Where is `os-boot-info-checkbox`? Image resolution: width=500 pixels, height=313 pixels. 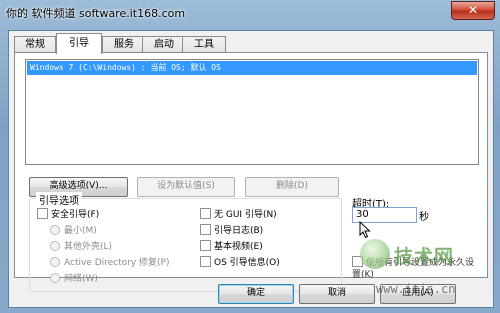
os-boot-info-checkbox is located at coordinates (205, 261).